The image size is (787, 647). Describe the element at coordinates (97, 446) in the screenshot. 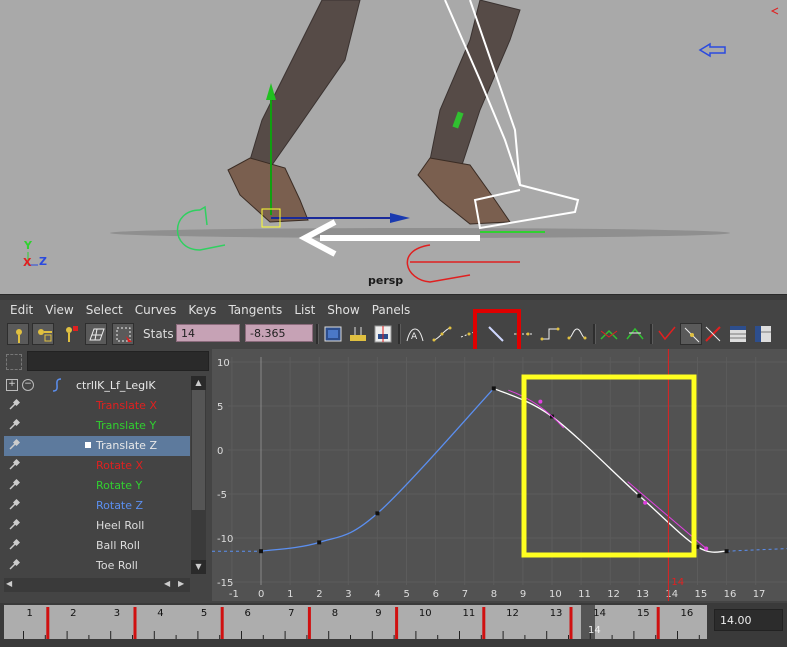

I see `channel-row: Translate Z` at that location.